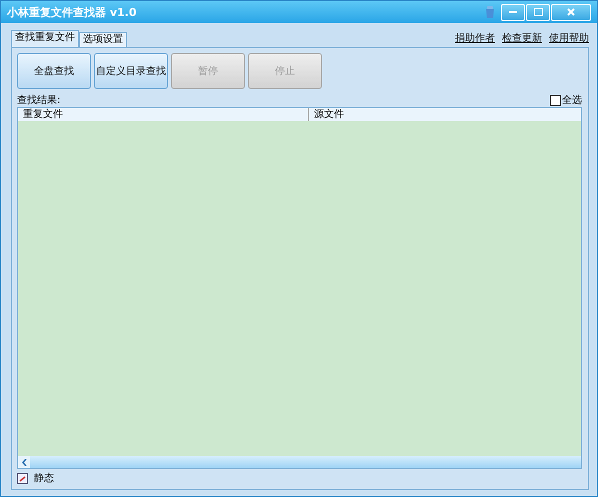 This screenshot has height=497, width=598. Describe the element at coordinates (522, 38) in the screenshot. I see `link: 检查更新` at that location.